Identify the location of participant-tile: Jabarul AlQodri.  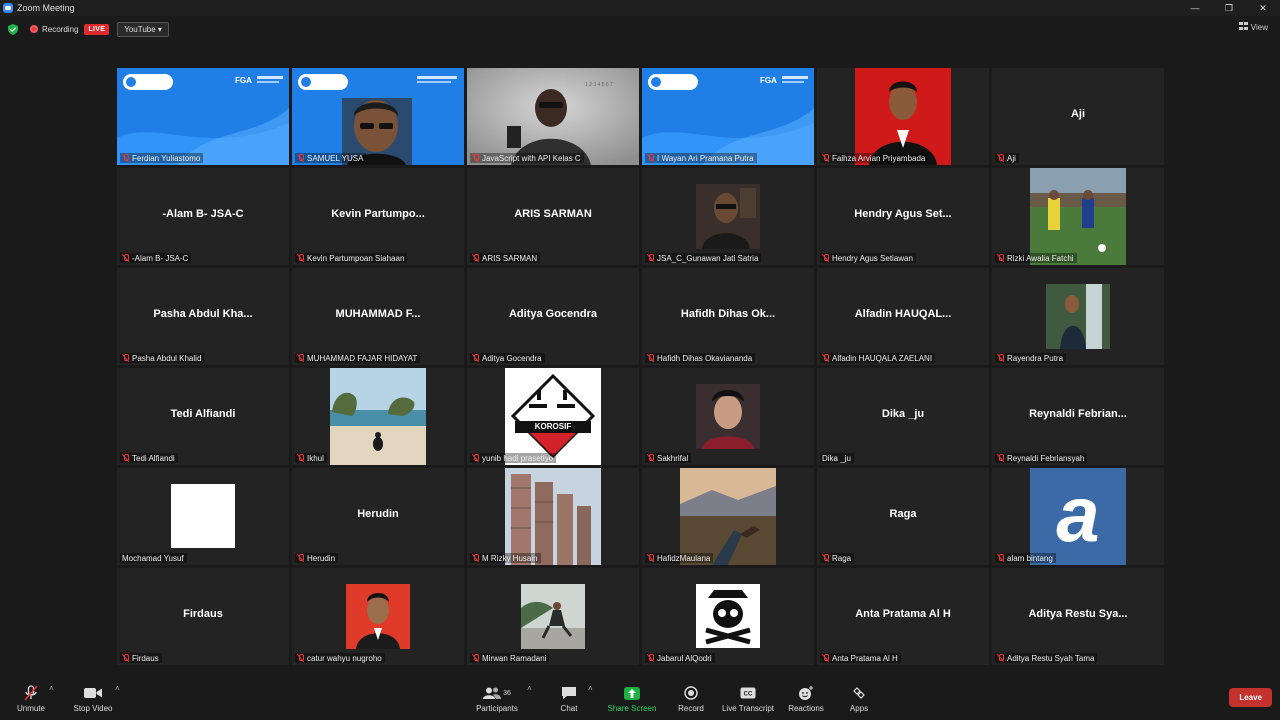
(728, 616).